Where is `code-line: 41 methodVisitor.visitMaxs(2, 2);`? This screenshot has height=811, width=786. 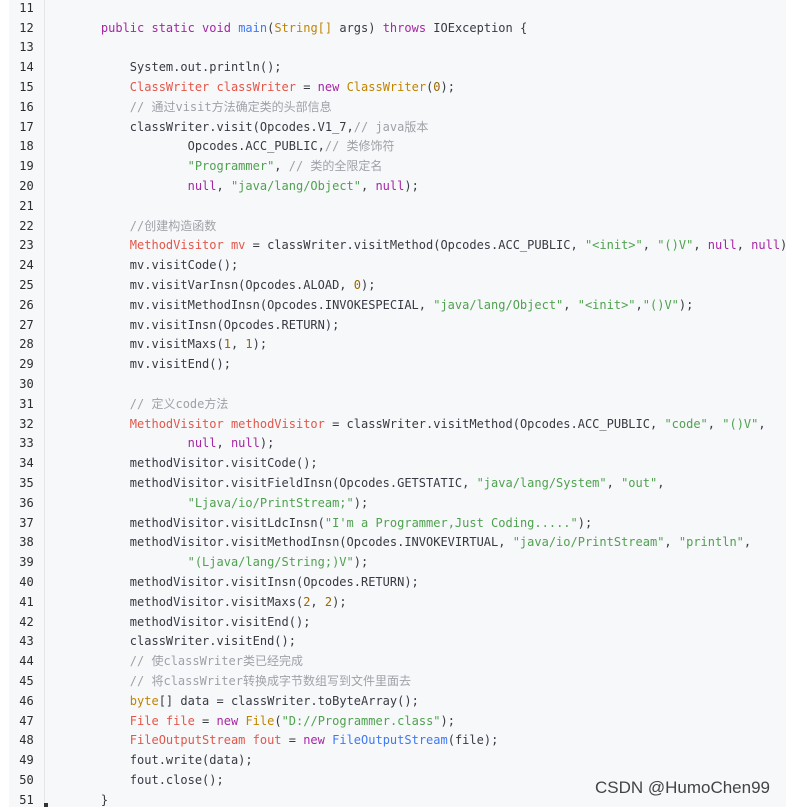
code-line: 41 methodVisitor.visitMaxs(2, 2); is located at coordinates (178, 603).